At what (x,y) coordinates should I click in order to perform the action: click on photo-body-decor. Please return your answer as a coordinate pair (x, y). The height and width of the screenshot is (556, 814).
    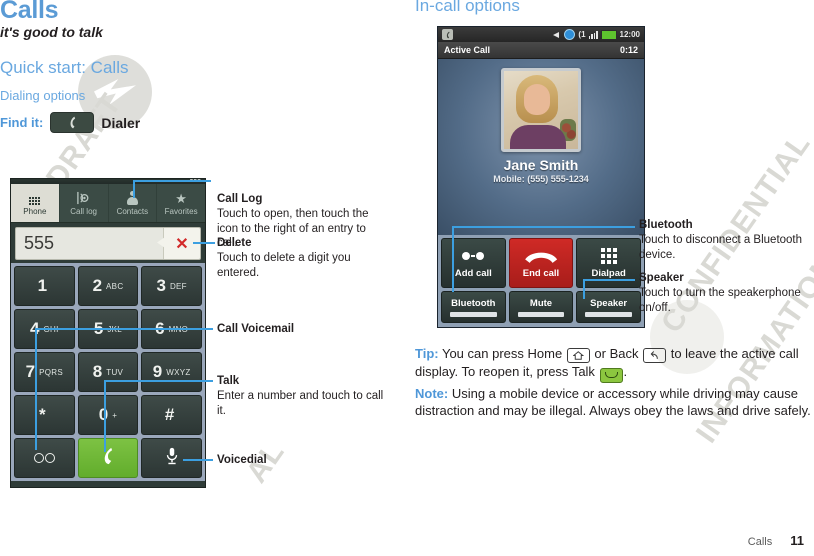
    Looking at the image, I should click on (538, 137).